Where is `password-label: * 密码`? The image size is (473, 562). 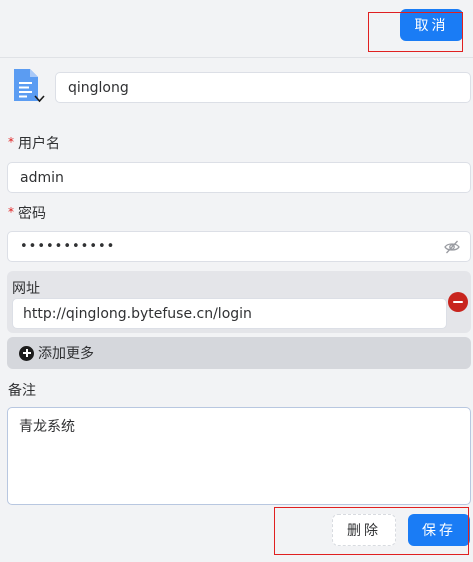
password-label: * 密码 is located at coordinates (27, 213).